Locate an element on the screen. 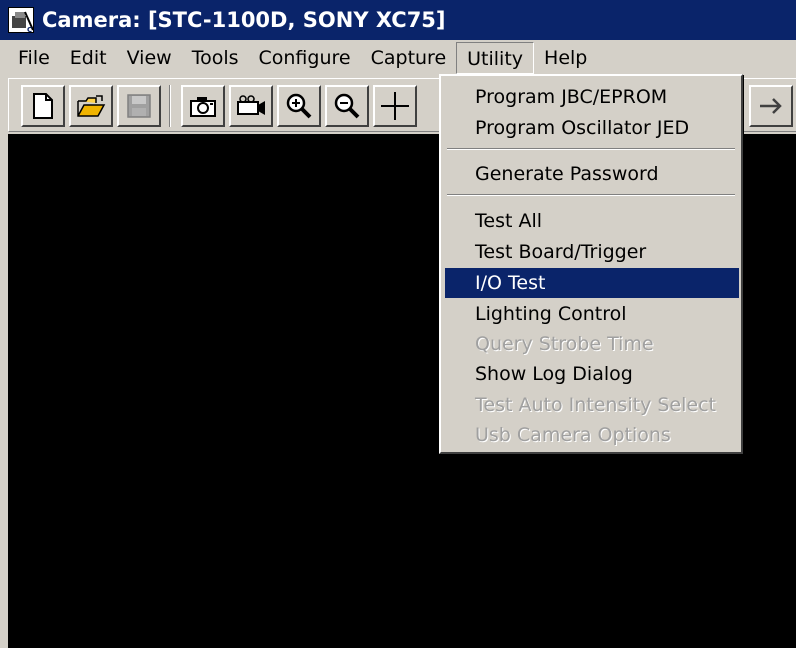 The image size is (796, 648). new-file-button is located at coordinates (43, 106).